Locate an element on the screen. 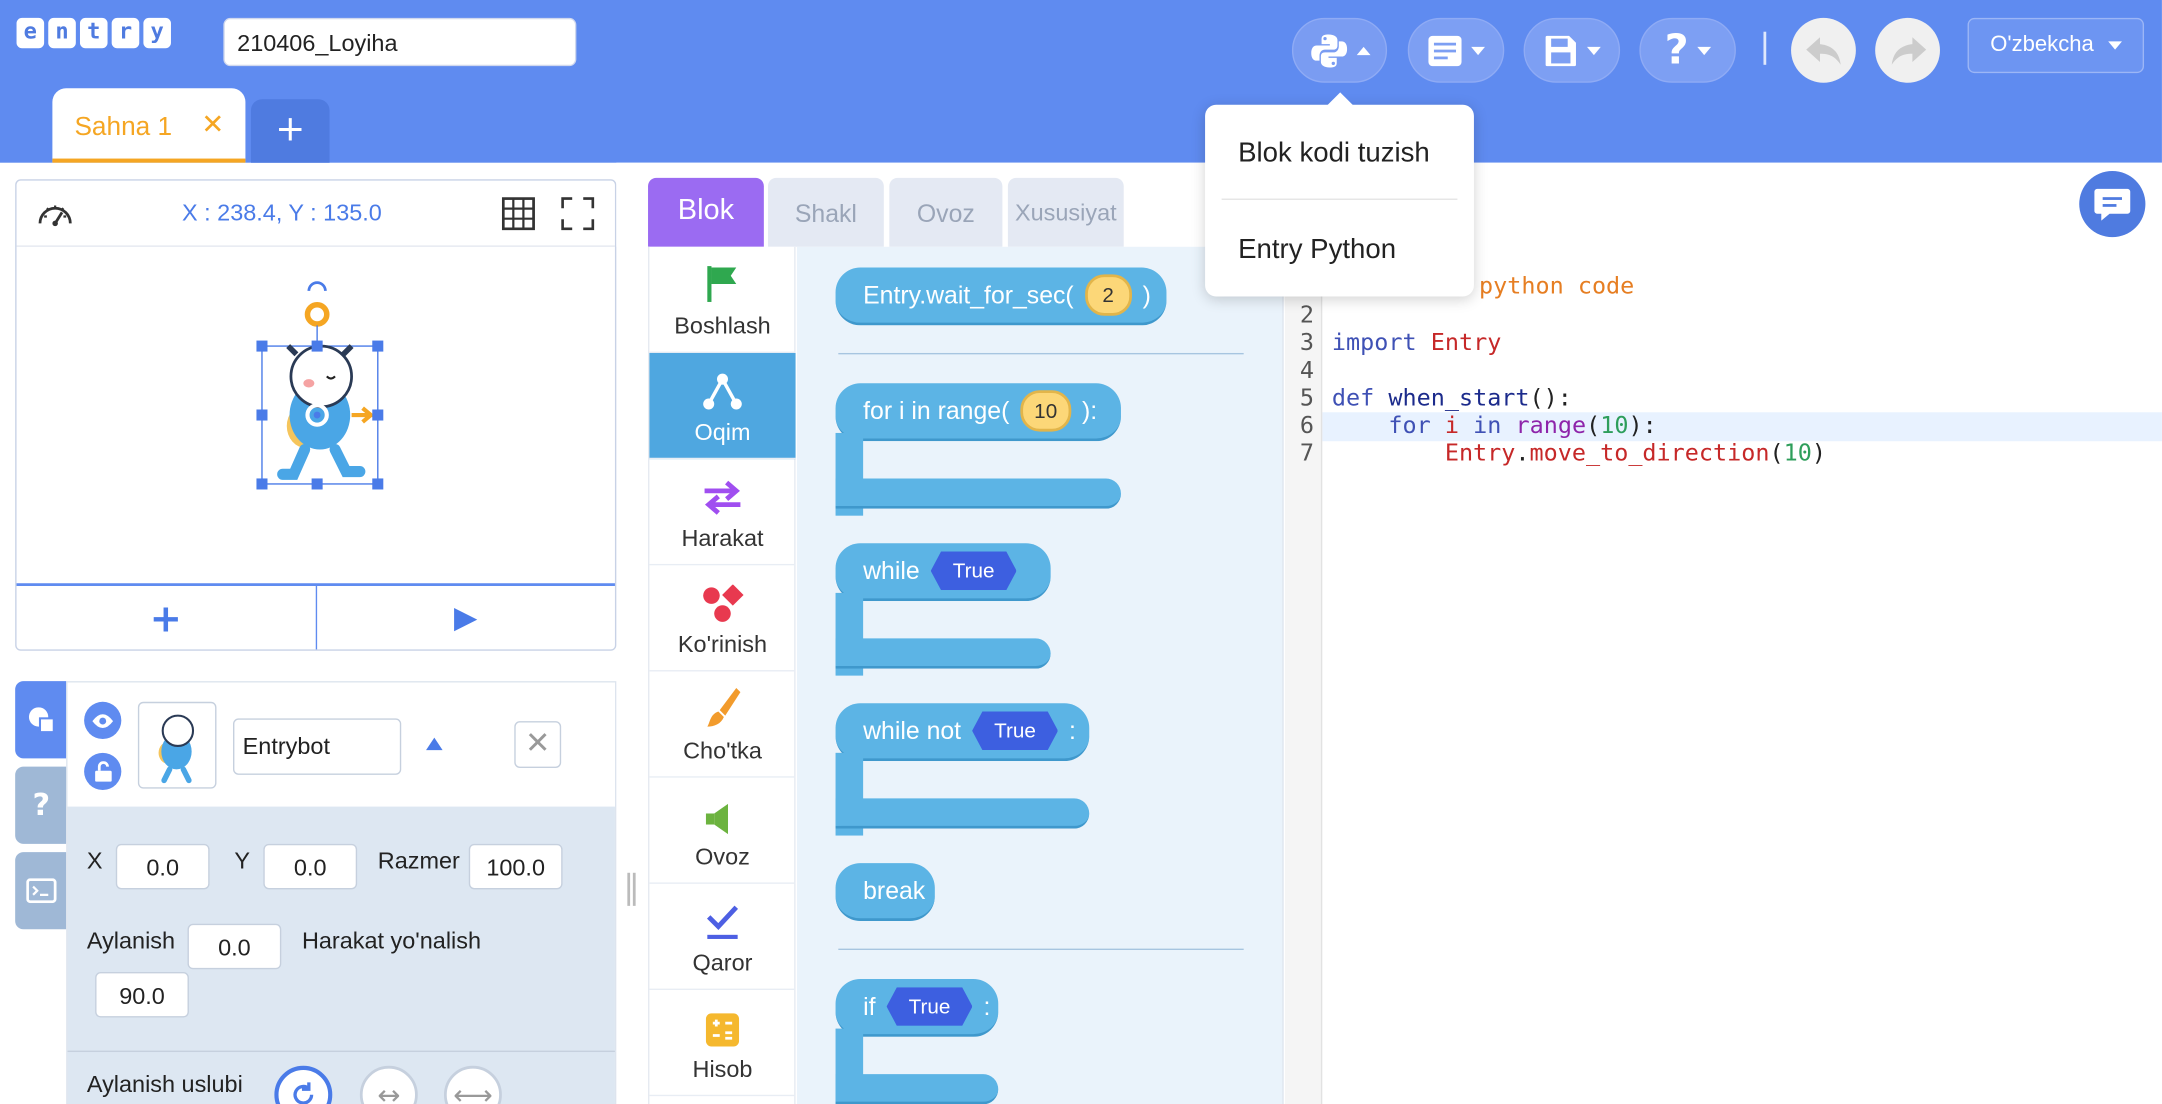  category-qaror: Qaror is located at coordinates (722, 937).